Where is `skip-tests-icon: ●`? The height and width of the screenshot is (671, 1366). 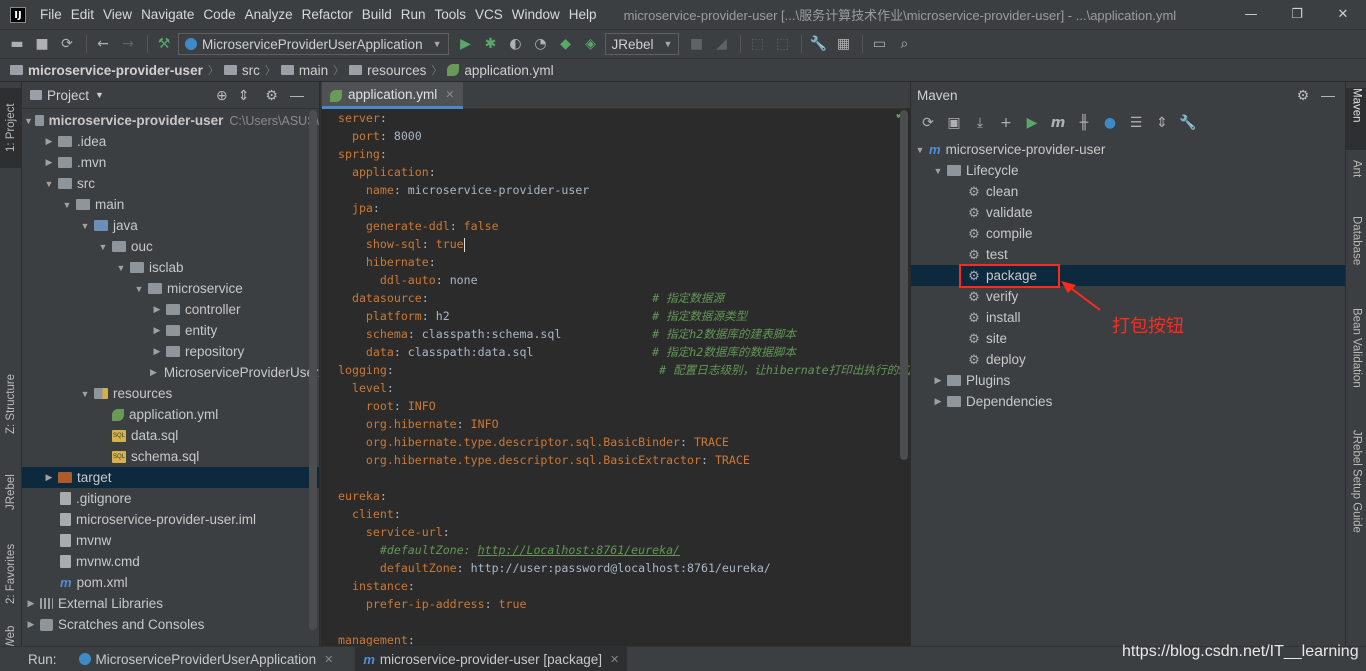
skip-tests-icon: ● is located at coordinates (1110, 123).